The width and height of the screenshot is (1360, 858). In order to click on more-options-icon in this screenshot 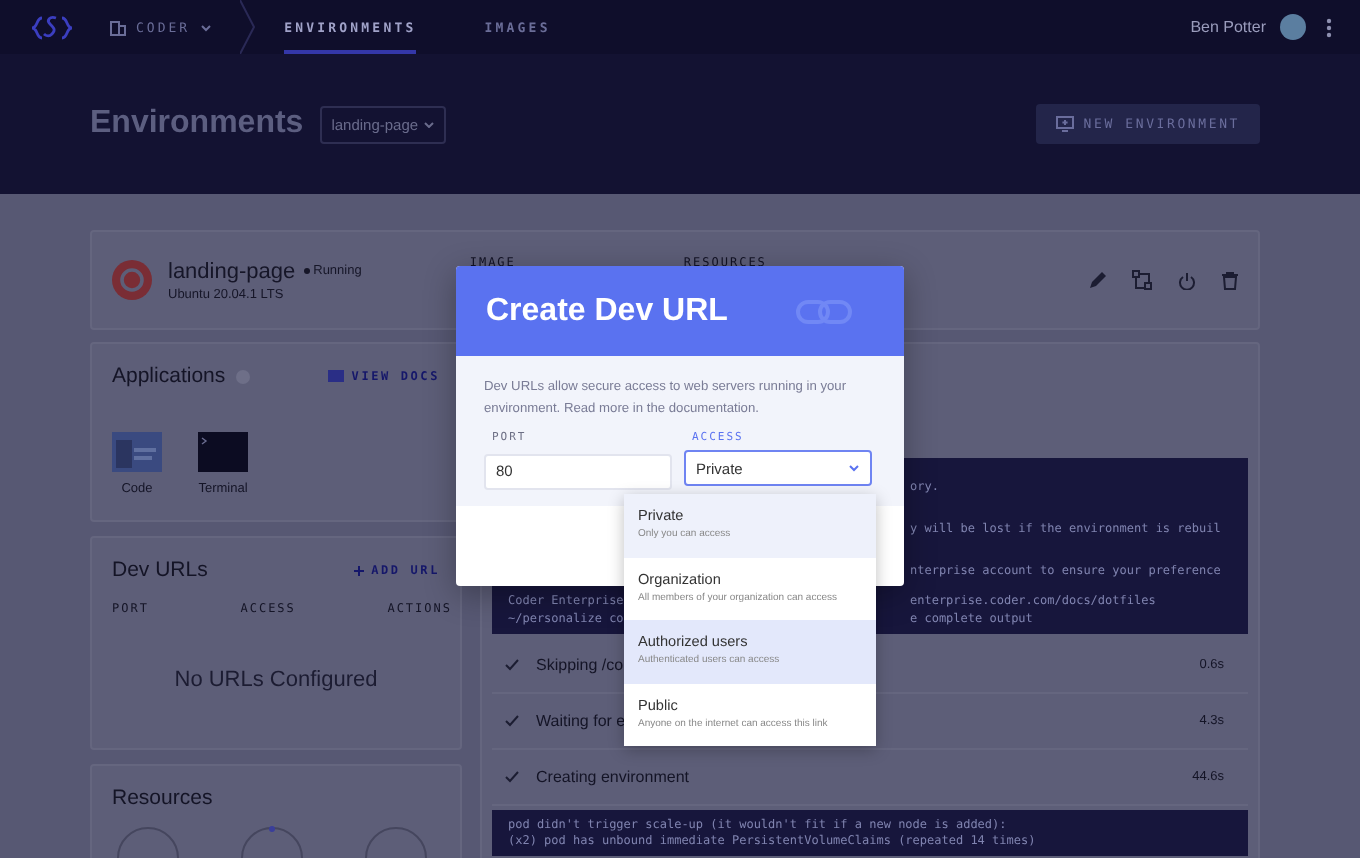, I will do `click(1329, 27)`.